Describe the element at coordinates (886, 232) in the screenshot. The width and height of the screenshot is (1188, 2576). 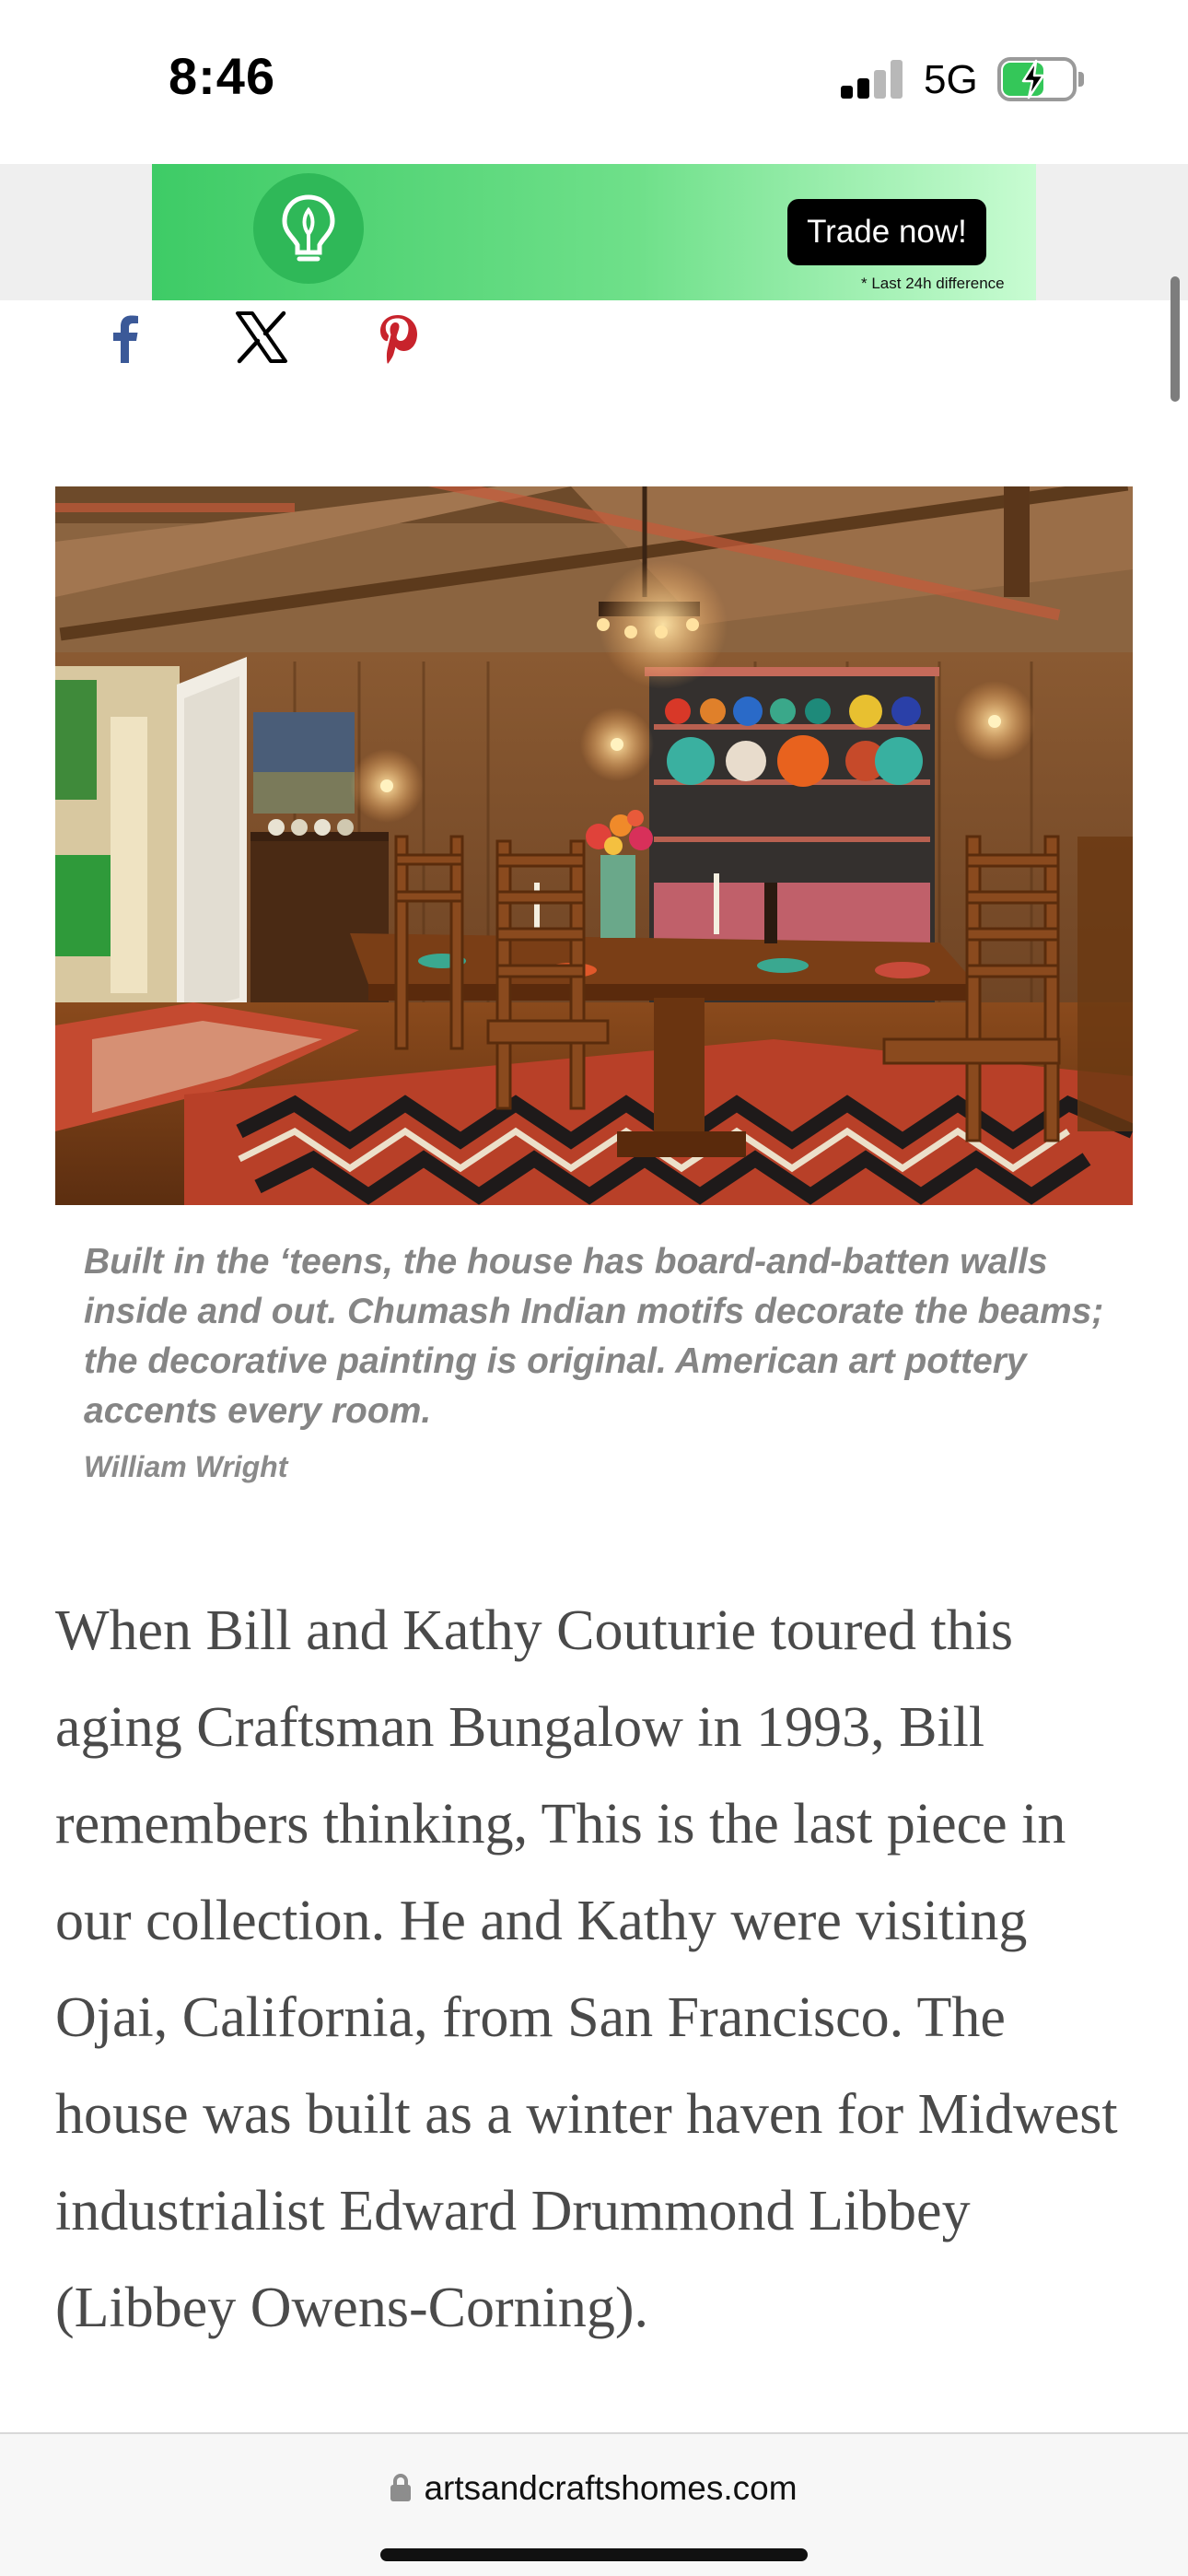
I see `trade-now-button: Trade now!` at that location.